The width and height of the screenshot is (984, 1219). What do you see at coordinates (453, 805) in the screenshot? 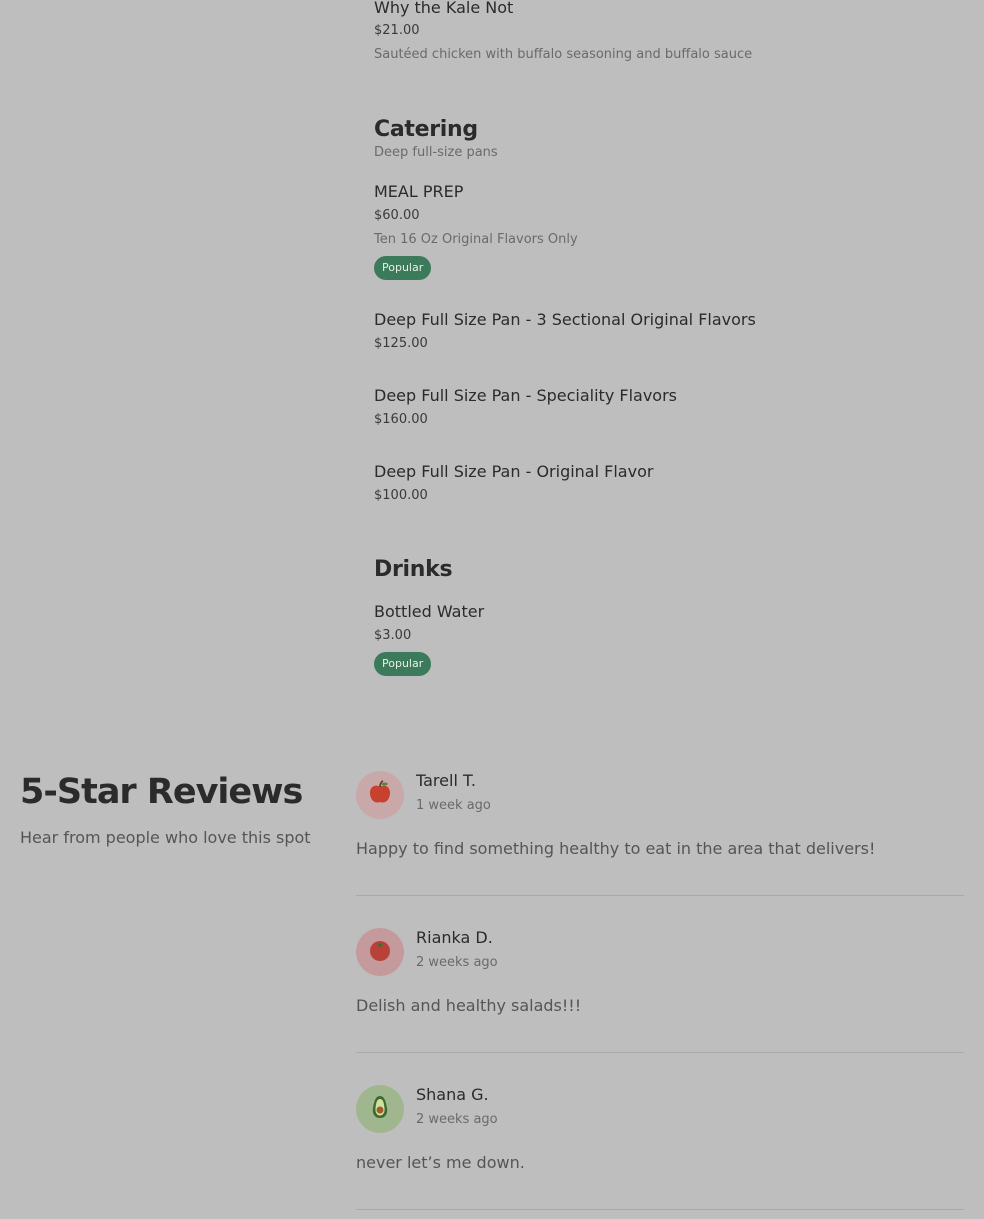
I see `review-date: 1 week ago` at bounding box center [453, 805].